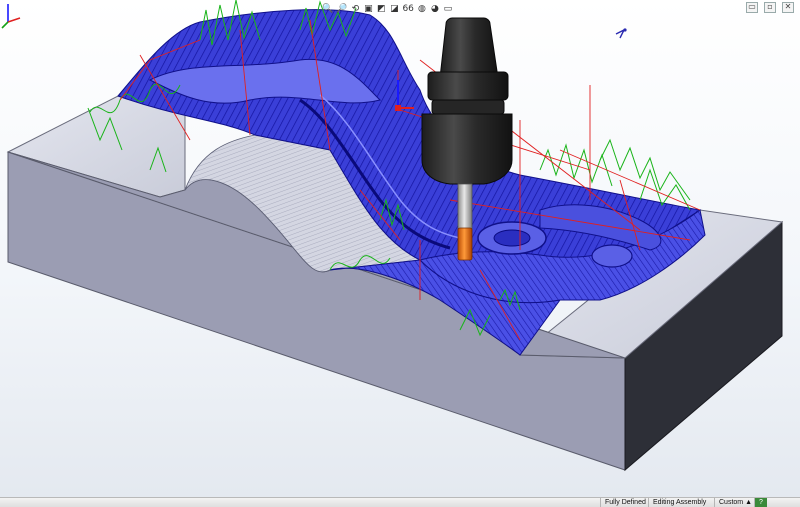 This screenshot has width=800, height=507. Describe the element at coordinates (435, 9) in the screenshot. I see `scene-icon: ◕` at that location.